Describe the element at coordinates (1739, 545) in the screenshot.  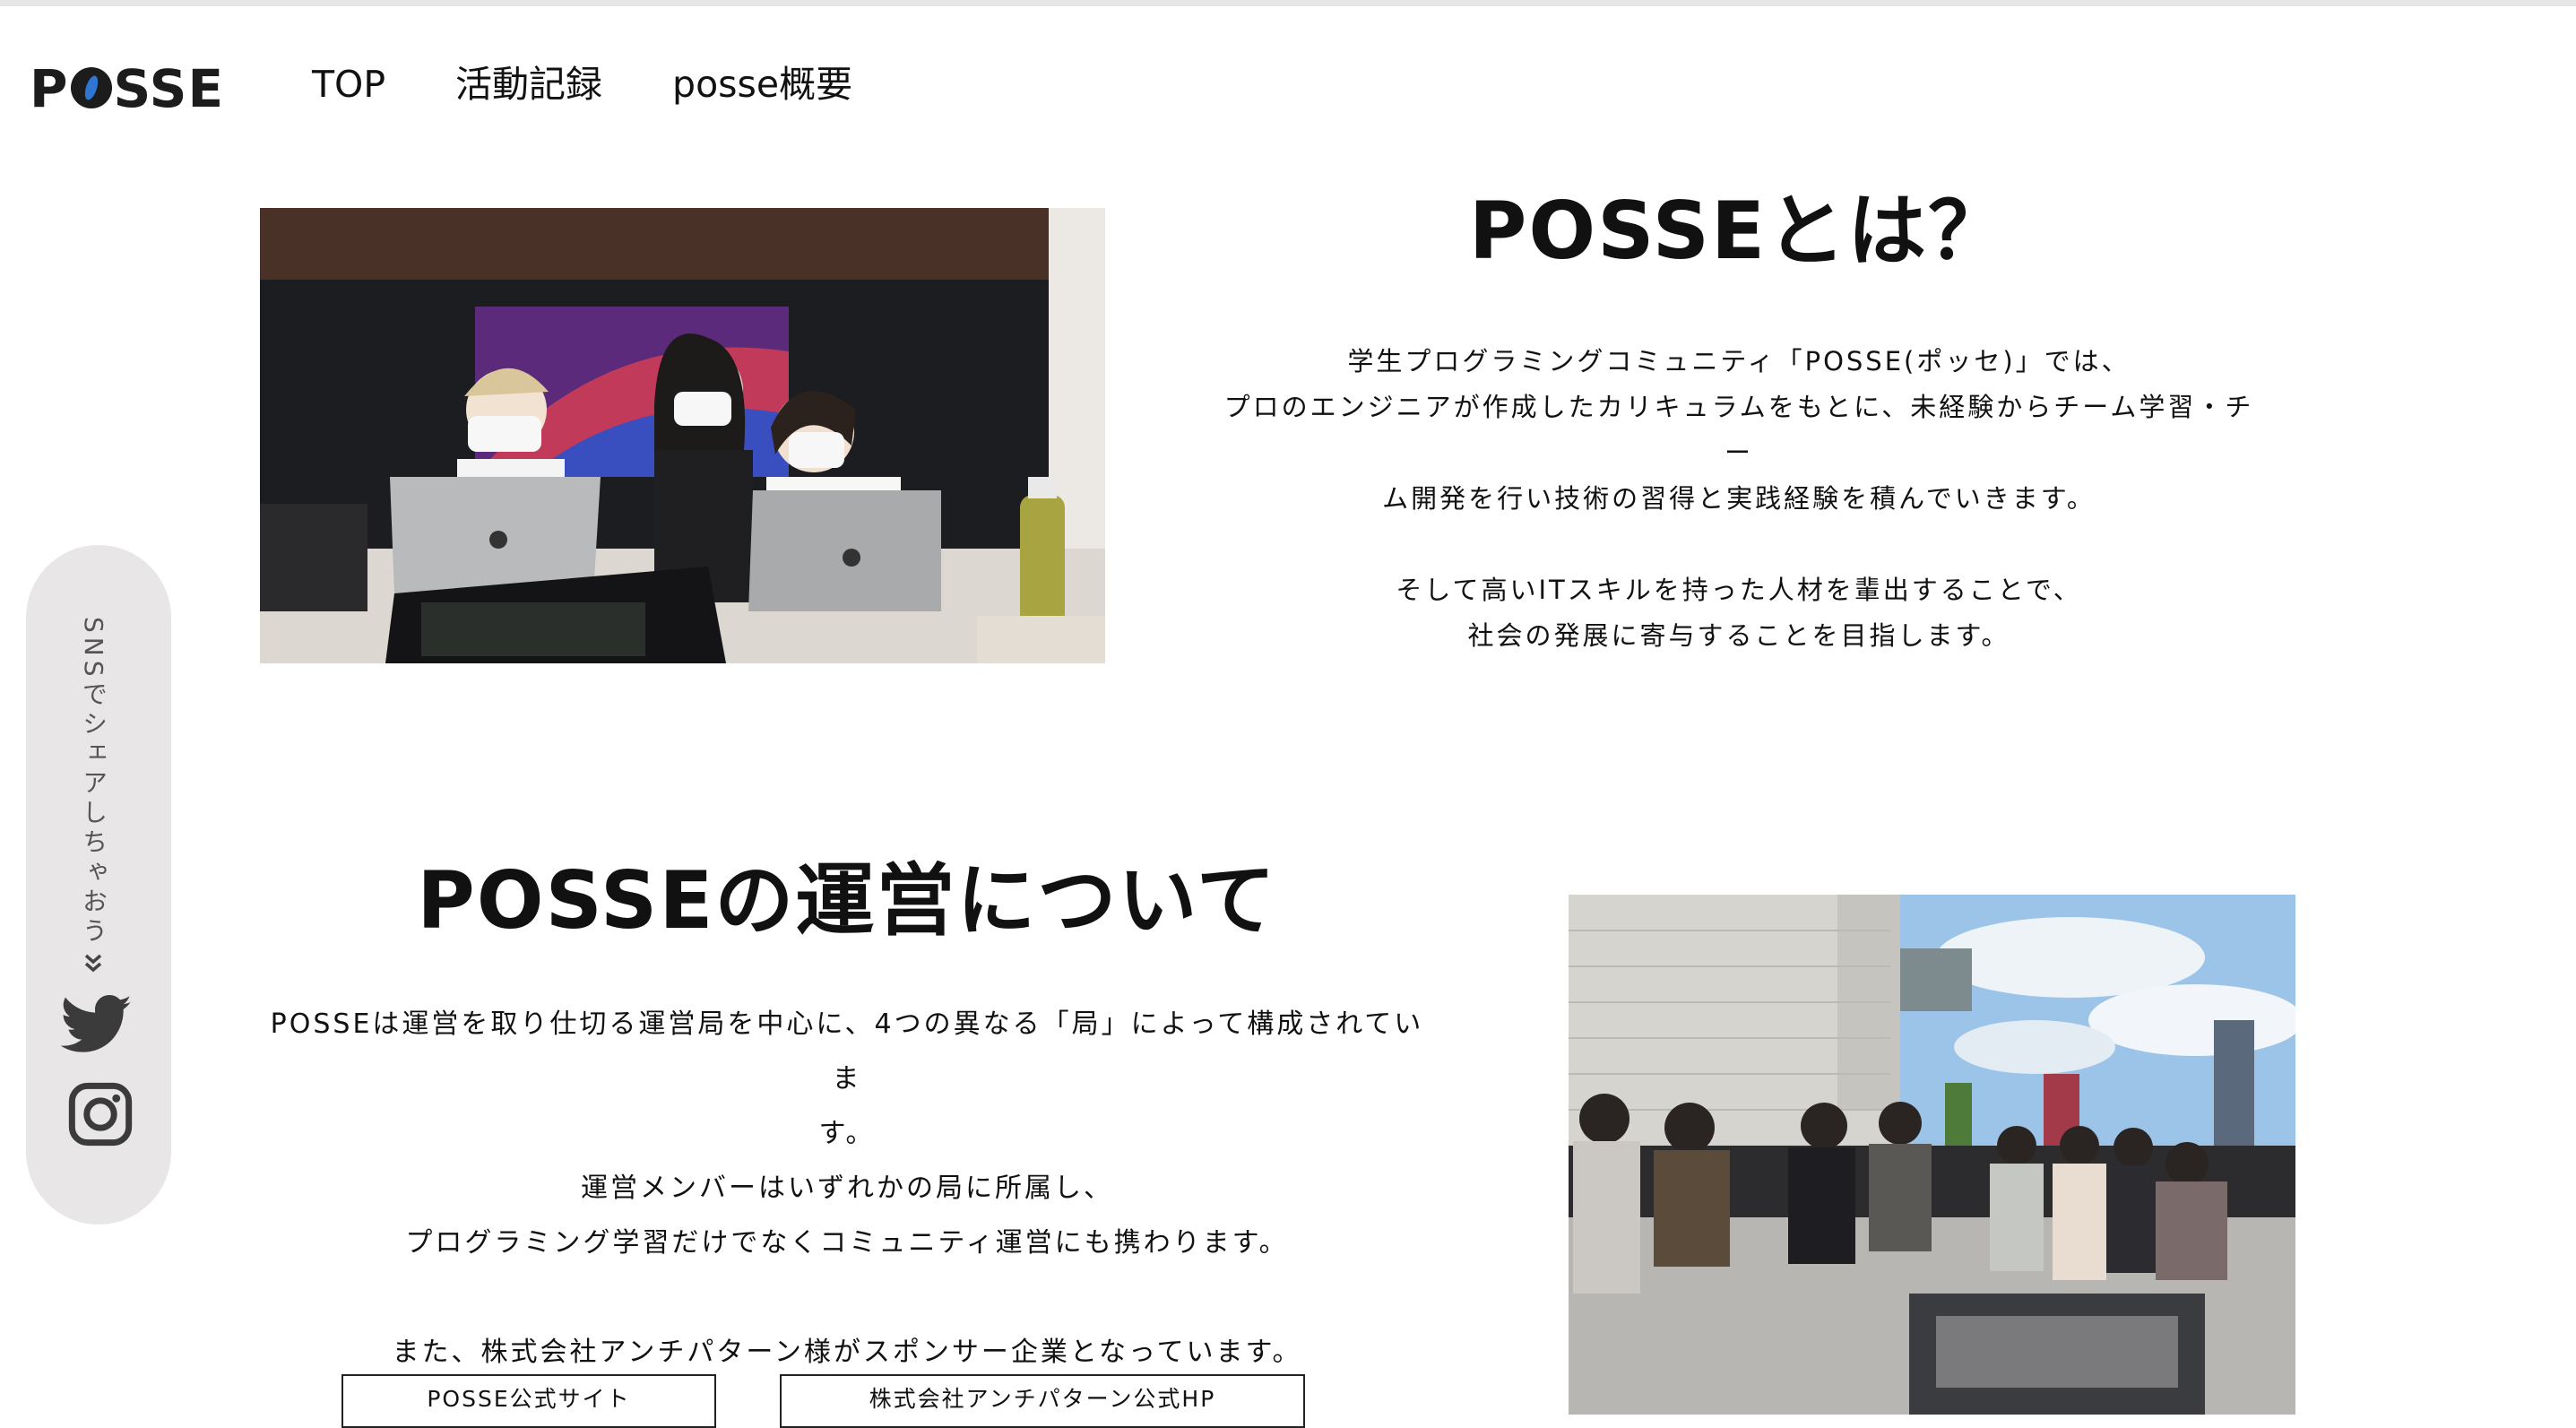
I see `about-line` at that location.